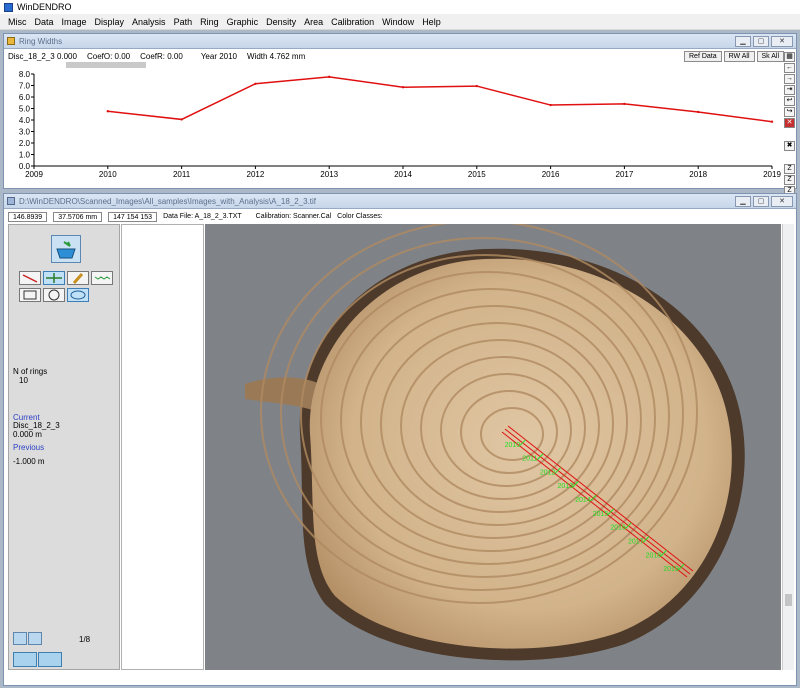 Image resolution: width=800 pixels, height=688 pixels. What do you see at coordinates (102, 278) in the screenshot?
I see `points-icon` at bounding box center [102, 278].